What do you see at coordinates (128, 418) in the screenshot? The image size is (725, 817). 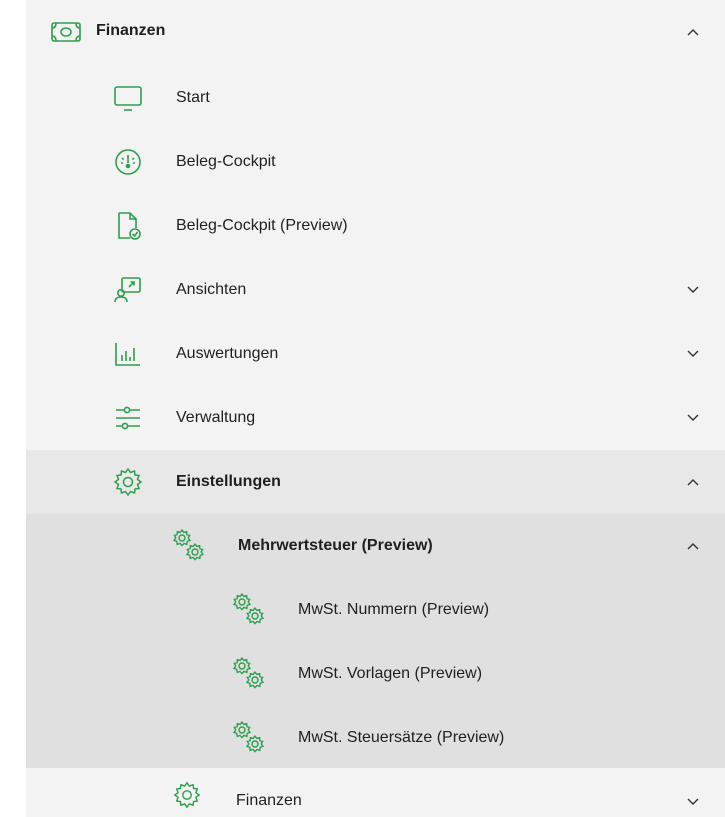 I see `sliders-icon` at bounding box center [128, 418].